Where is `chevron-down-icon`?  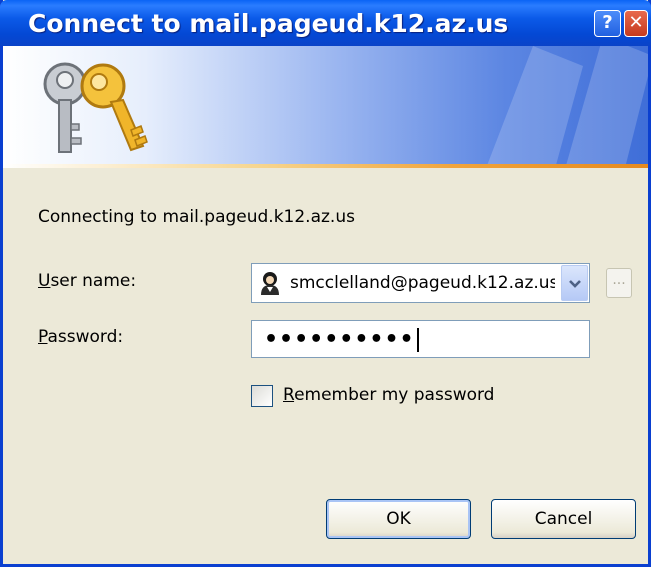
chevron-down-icon is located at coordinates (575, 284).